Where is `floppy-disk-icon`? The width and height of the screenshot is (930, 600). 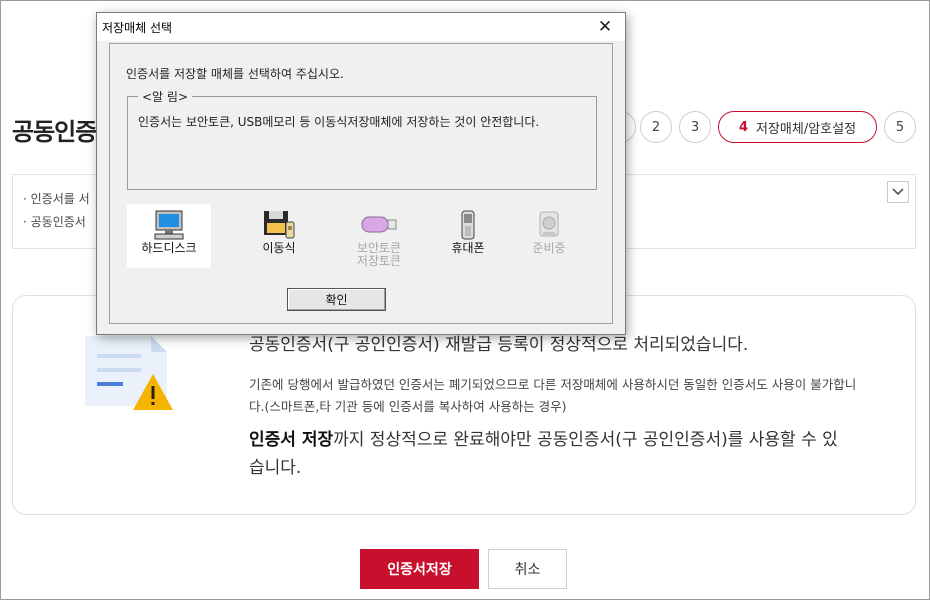
floppy-disk-icon is located at coordinates (279, 225).